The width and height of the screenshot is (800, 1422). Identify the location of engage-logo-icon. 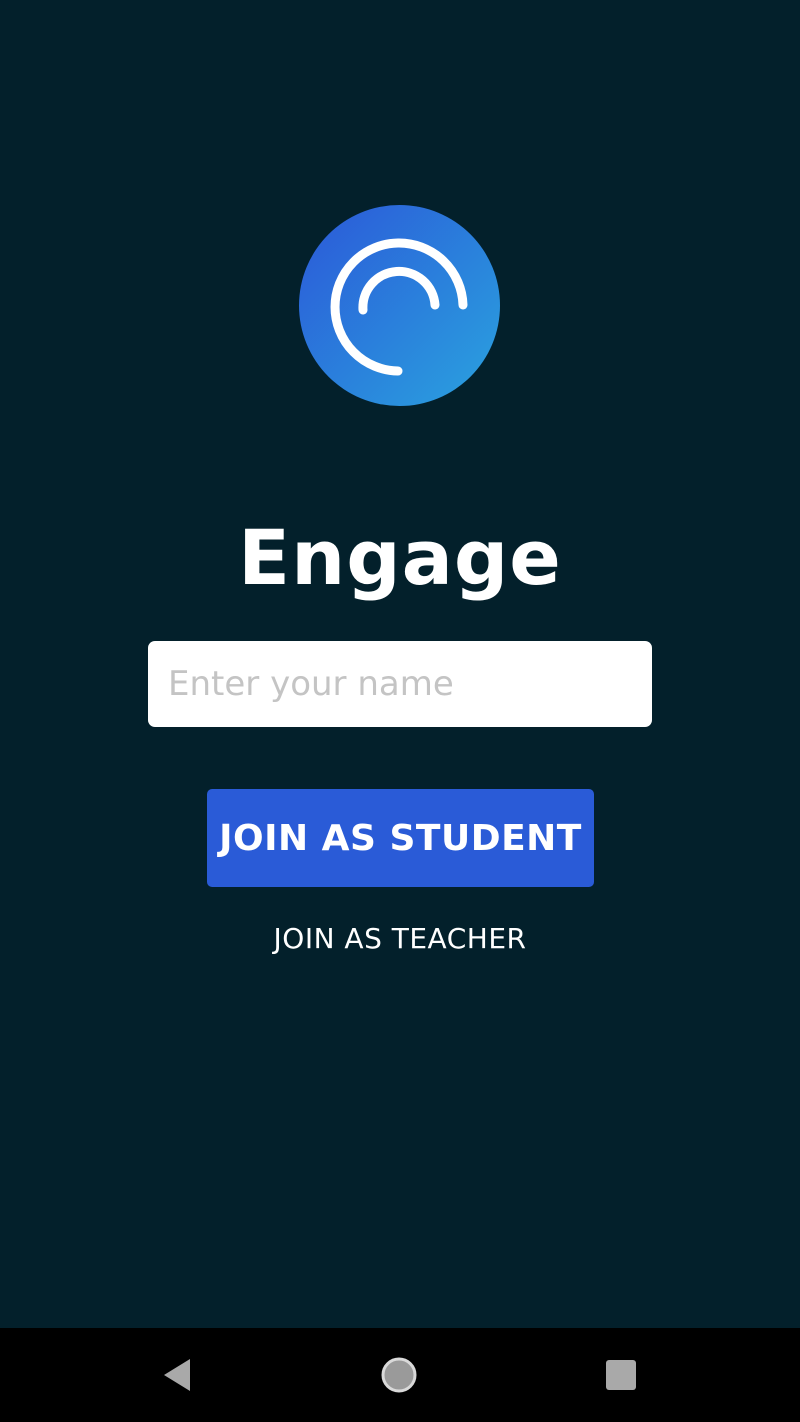
(399, 305).